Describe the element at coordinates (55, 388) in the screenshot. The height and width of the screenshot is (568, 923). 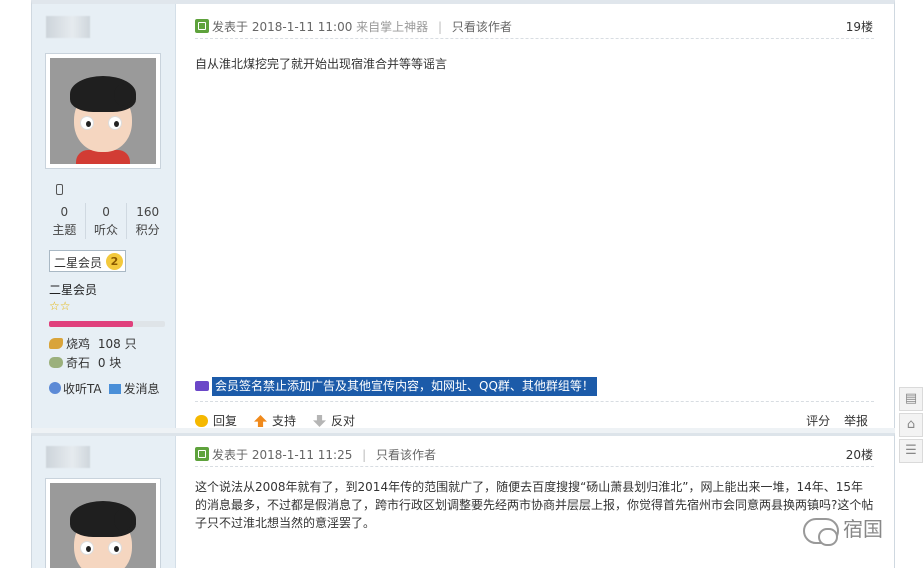
I see `follow-icon` at that location.